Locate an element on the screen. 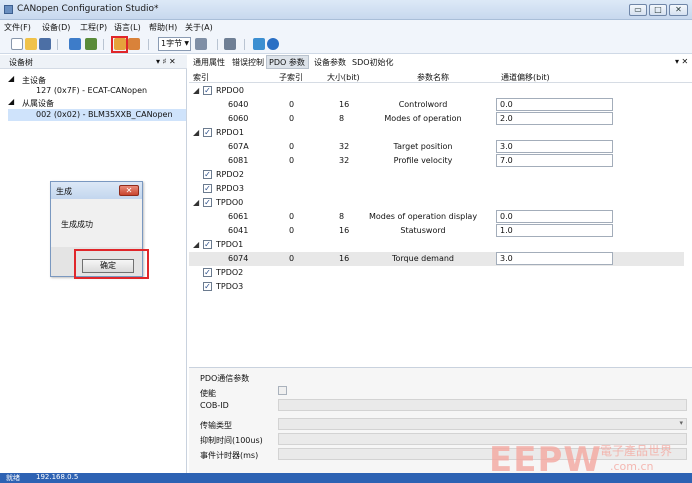 This screenshot has width=692, height=483. transmission-type-select: ▾ is located at coordinates (482, 424).